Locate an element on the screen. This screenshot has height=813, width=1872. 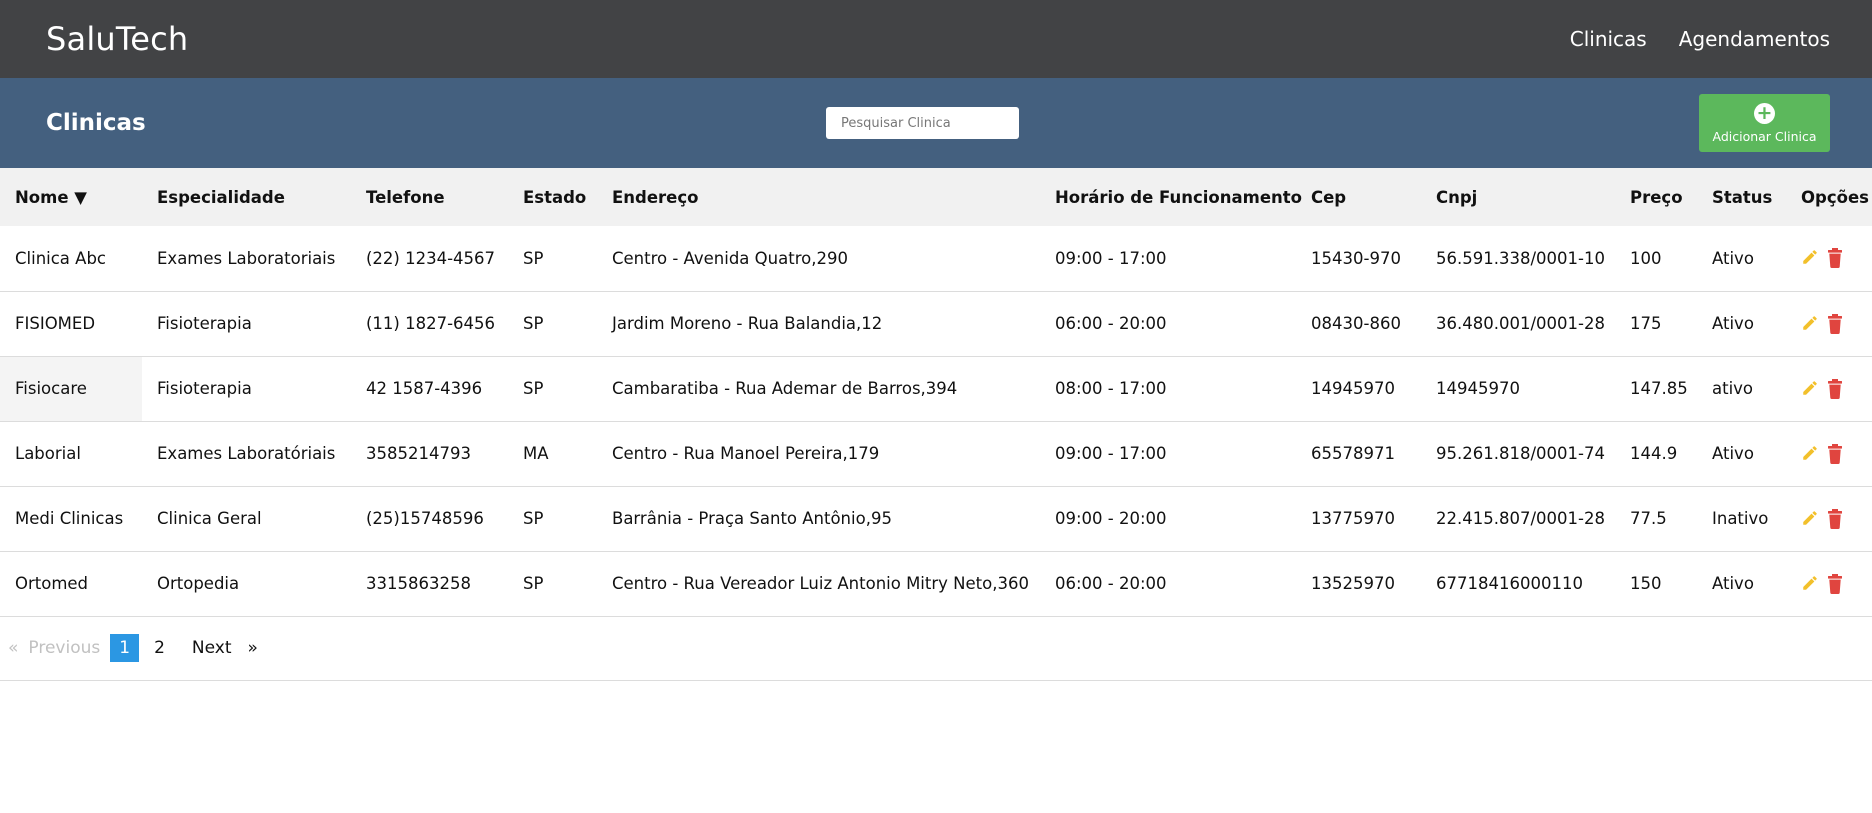
cell-status: ativo is located at coordinates (1733, 388).